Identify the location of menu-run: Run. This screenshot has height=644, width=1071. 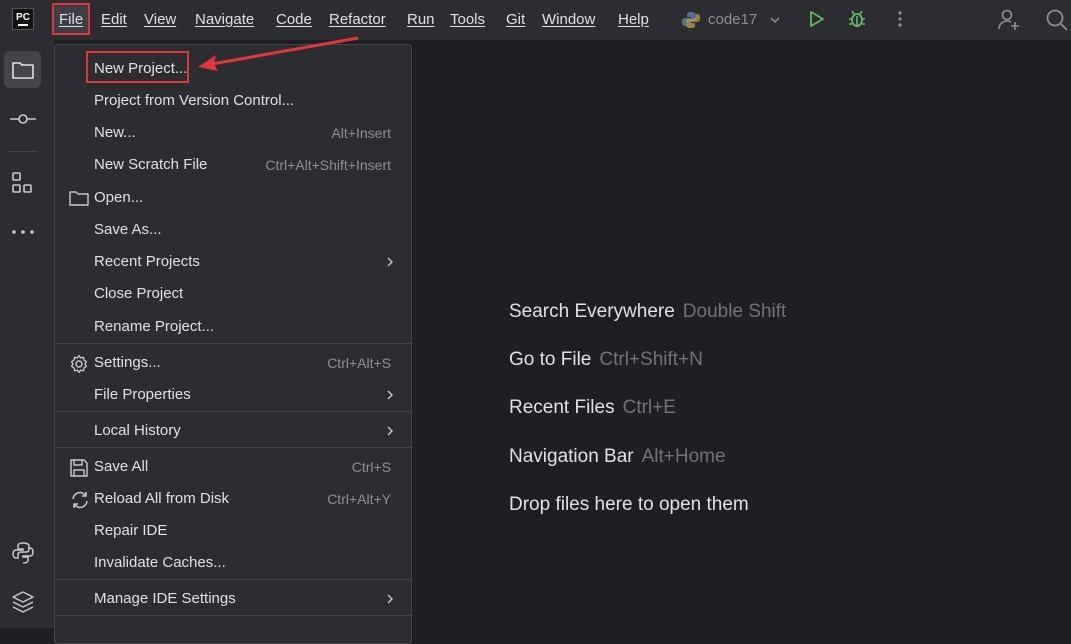
(421, 19).